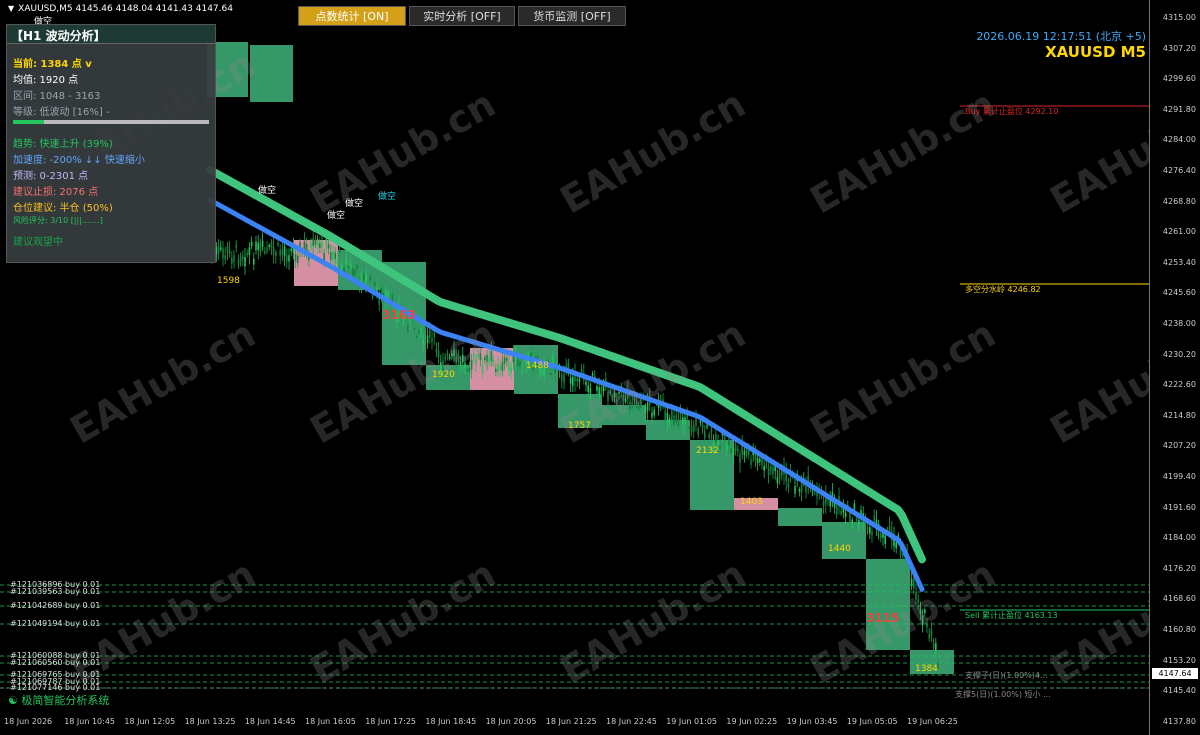 The height and width of the screenshot is (735, 1200). Describe the element at coordinates (1179, 476) in the screenshot. I see `price-tick: 4199.40` at that location.